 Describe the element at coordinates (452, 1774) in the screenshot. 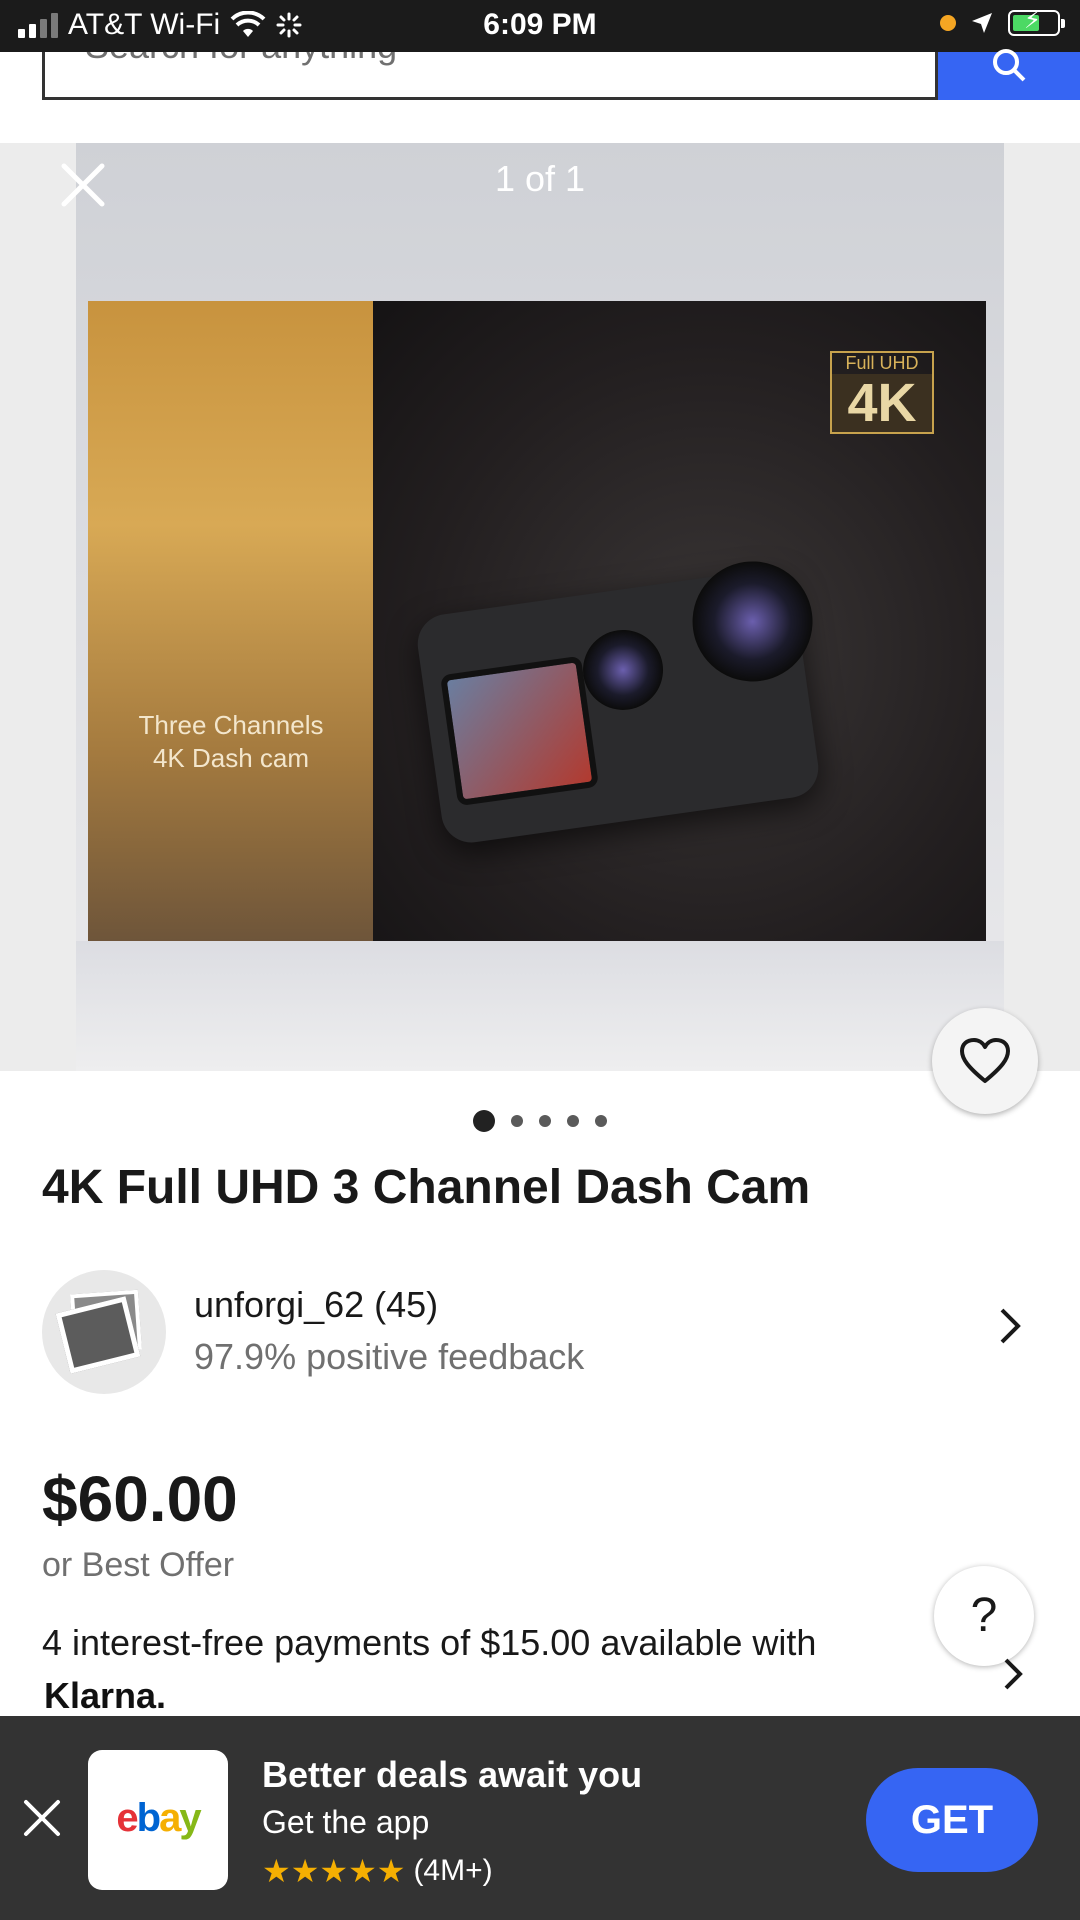

I see `banner-title: Better deals await you` at that location.